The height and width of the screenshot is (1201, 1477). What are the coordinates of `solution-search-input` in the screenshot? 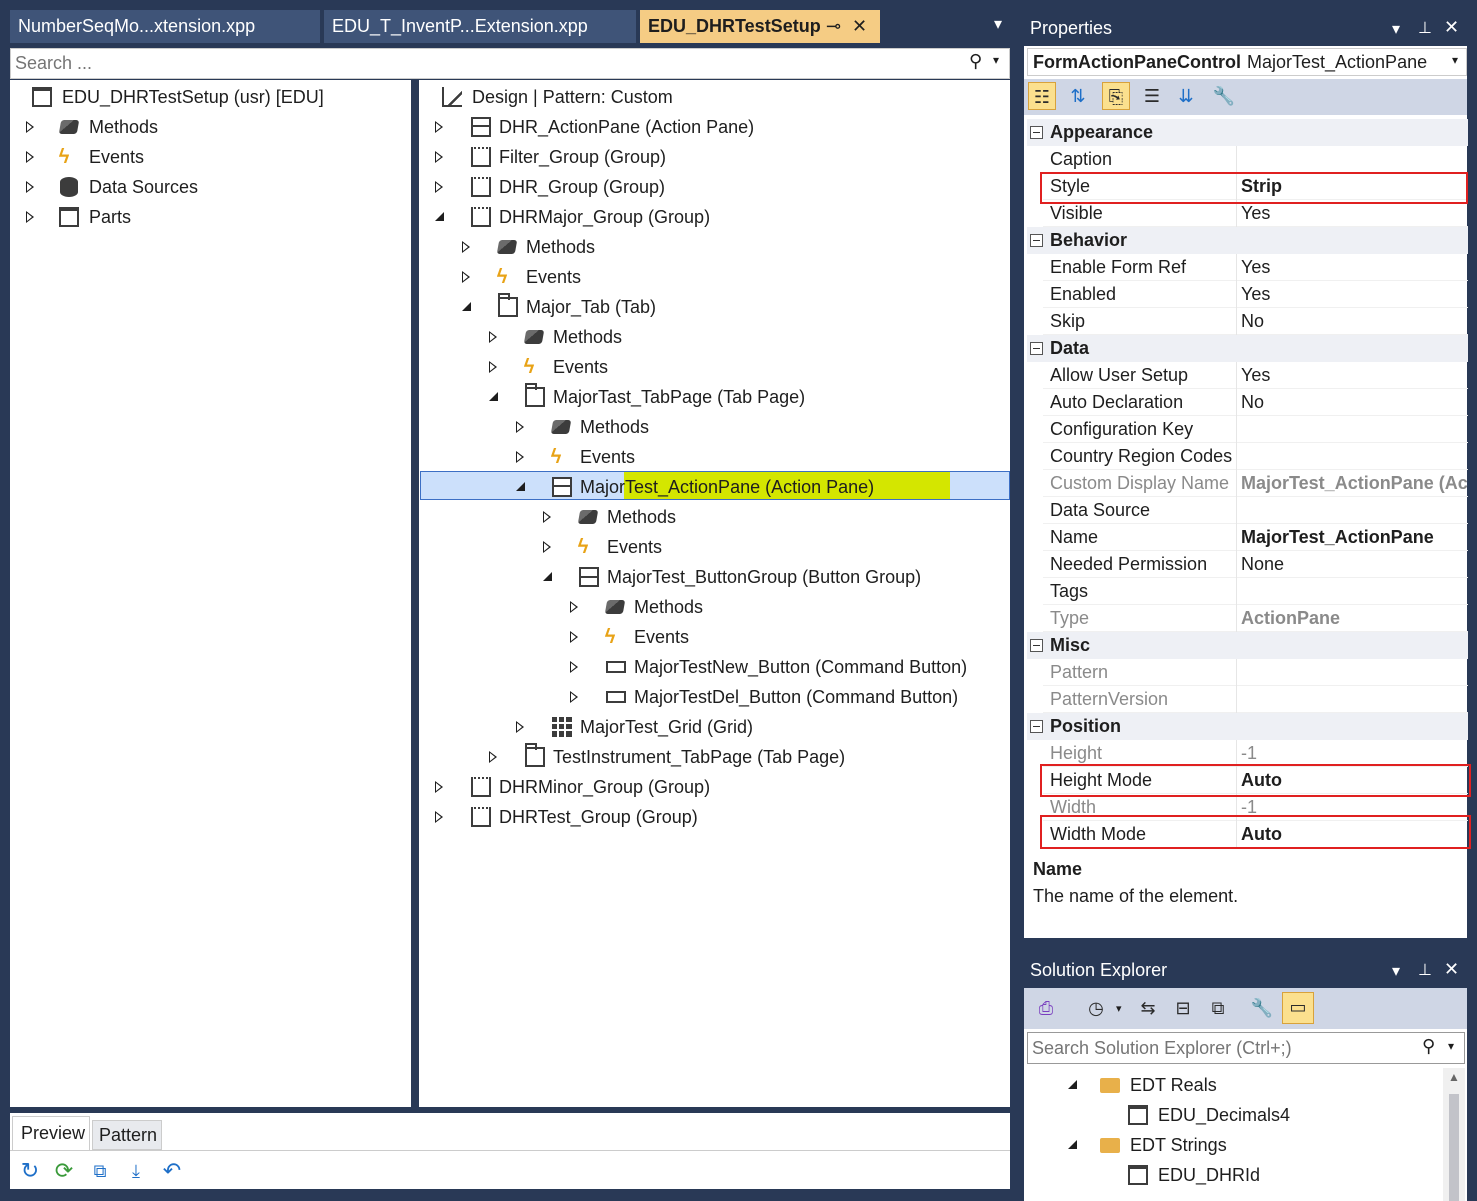 It's located at (1222, 1048).